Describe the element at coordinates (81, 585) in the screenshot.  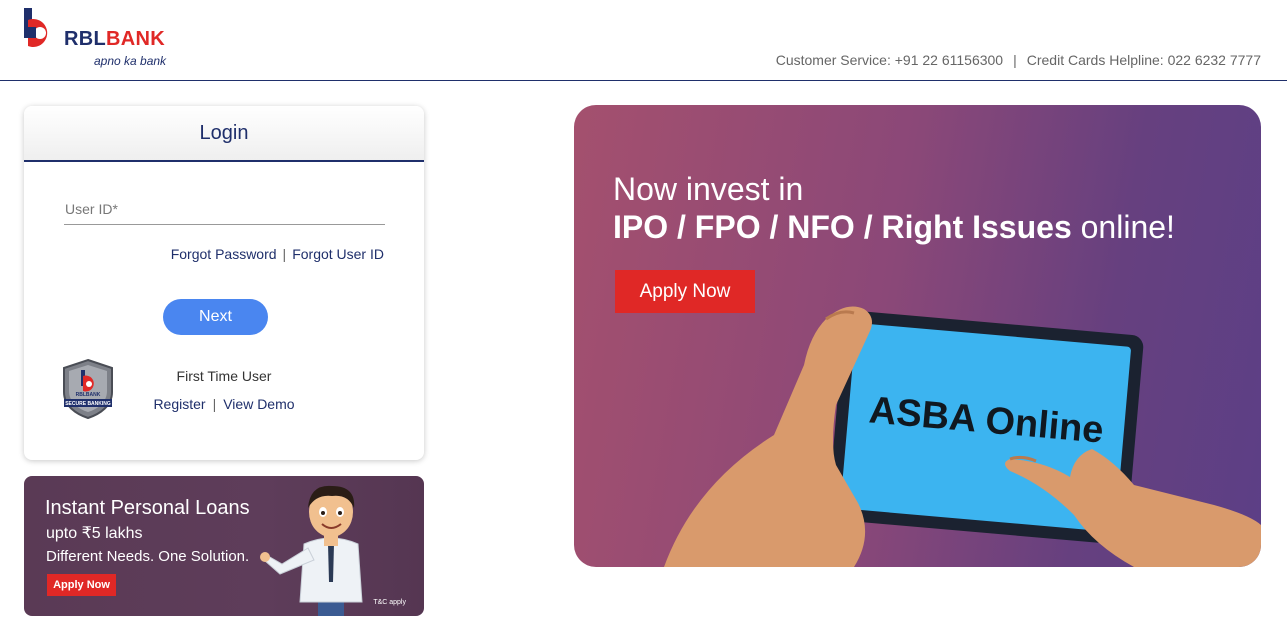
I see `loan-apply-now-button: Apply Now` at that location.